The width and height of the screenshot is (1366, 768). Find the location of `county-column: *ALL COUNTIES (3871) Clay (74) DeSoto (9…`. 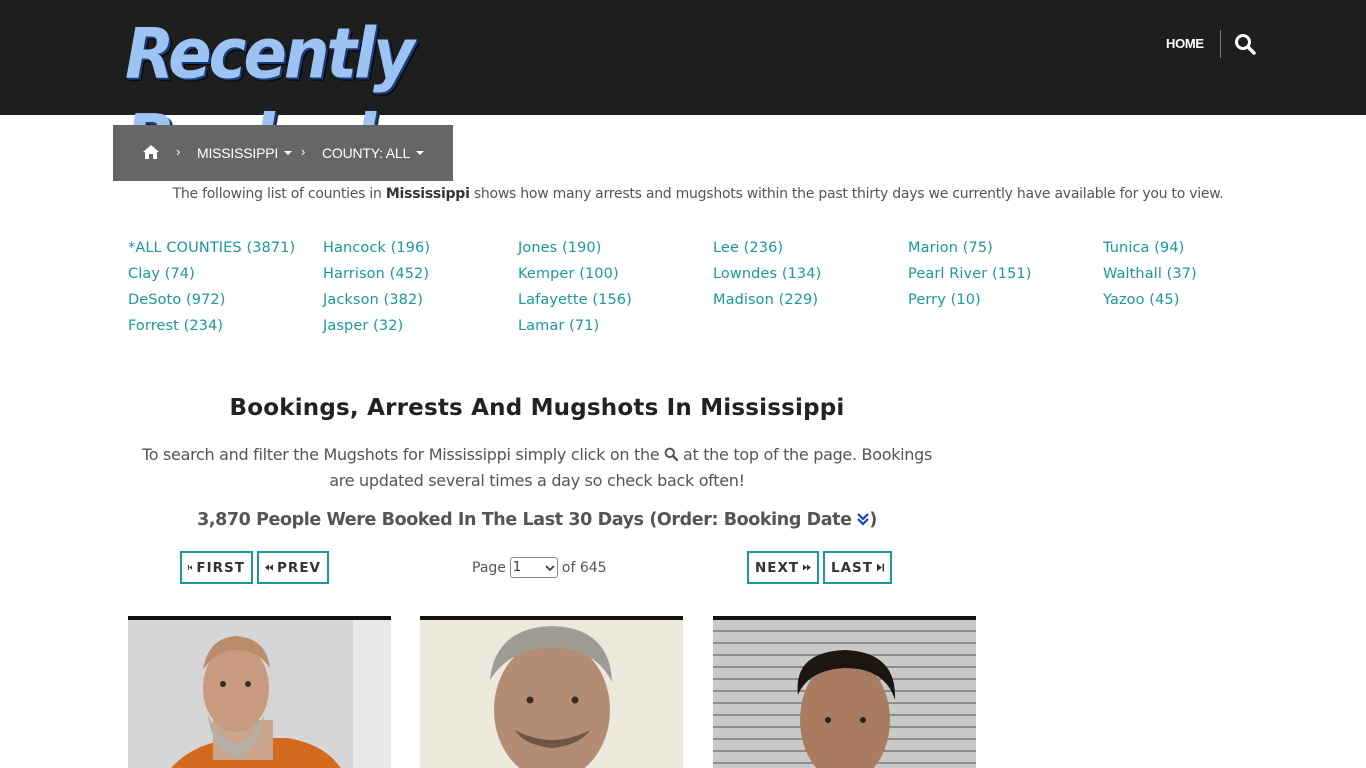

county-column: *ALL COUNTIES (3871) Clay (74) DeSoto (9… is located at coordinates (223, 287).